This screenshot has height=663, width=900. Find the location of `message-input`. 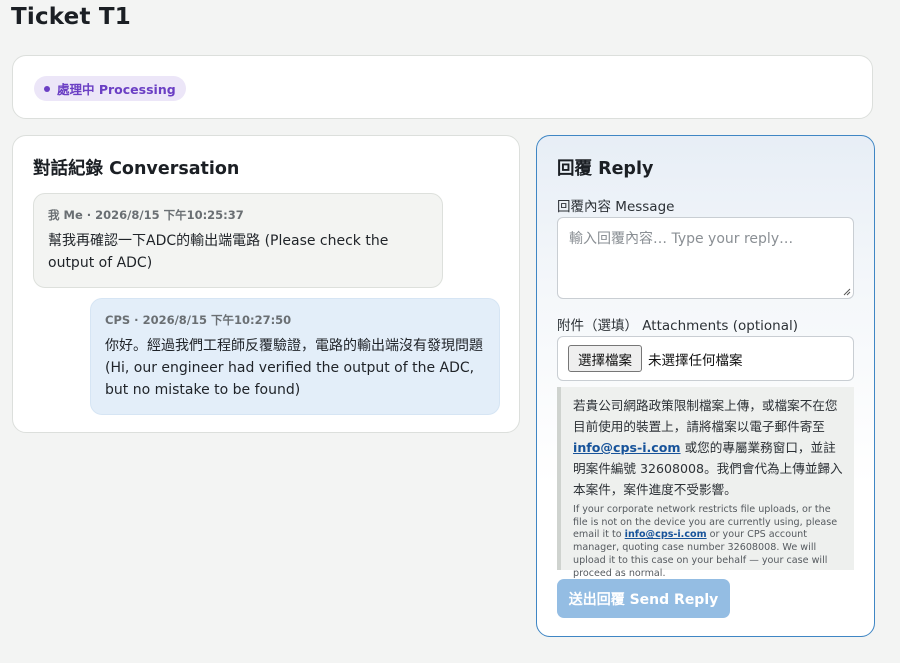

message-input is located at coordinates (705, 258).